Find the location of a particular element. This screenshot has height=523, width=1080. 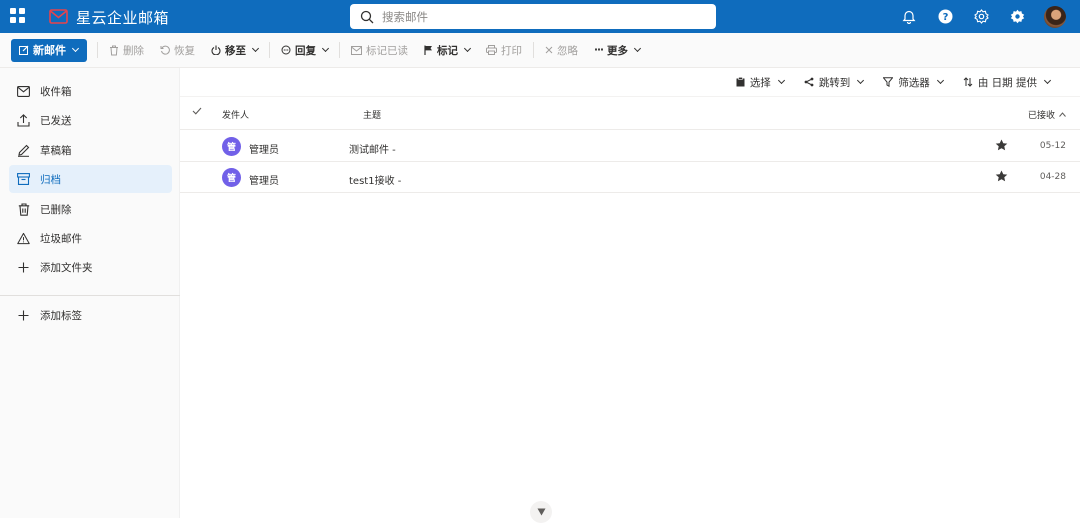

sidebar-item-label: 添加标签 is located at coordinates (61, 315).